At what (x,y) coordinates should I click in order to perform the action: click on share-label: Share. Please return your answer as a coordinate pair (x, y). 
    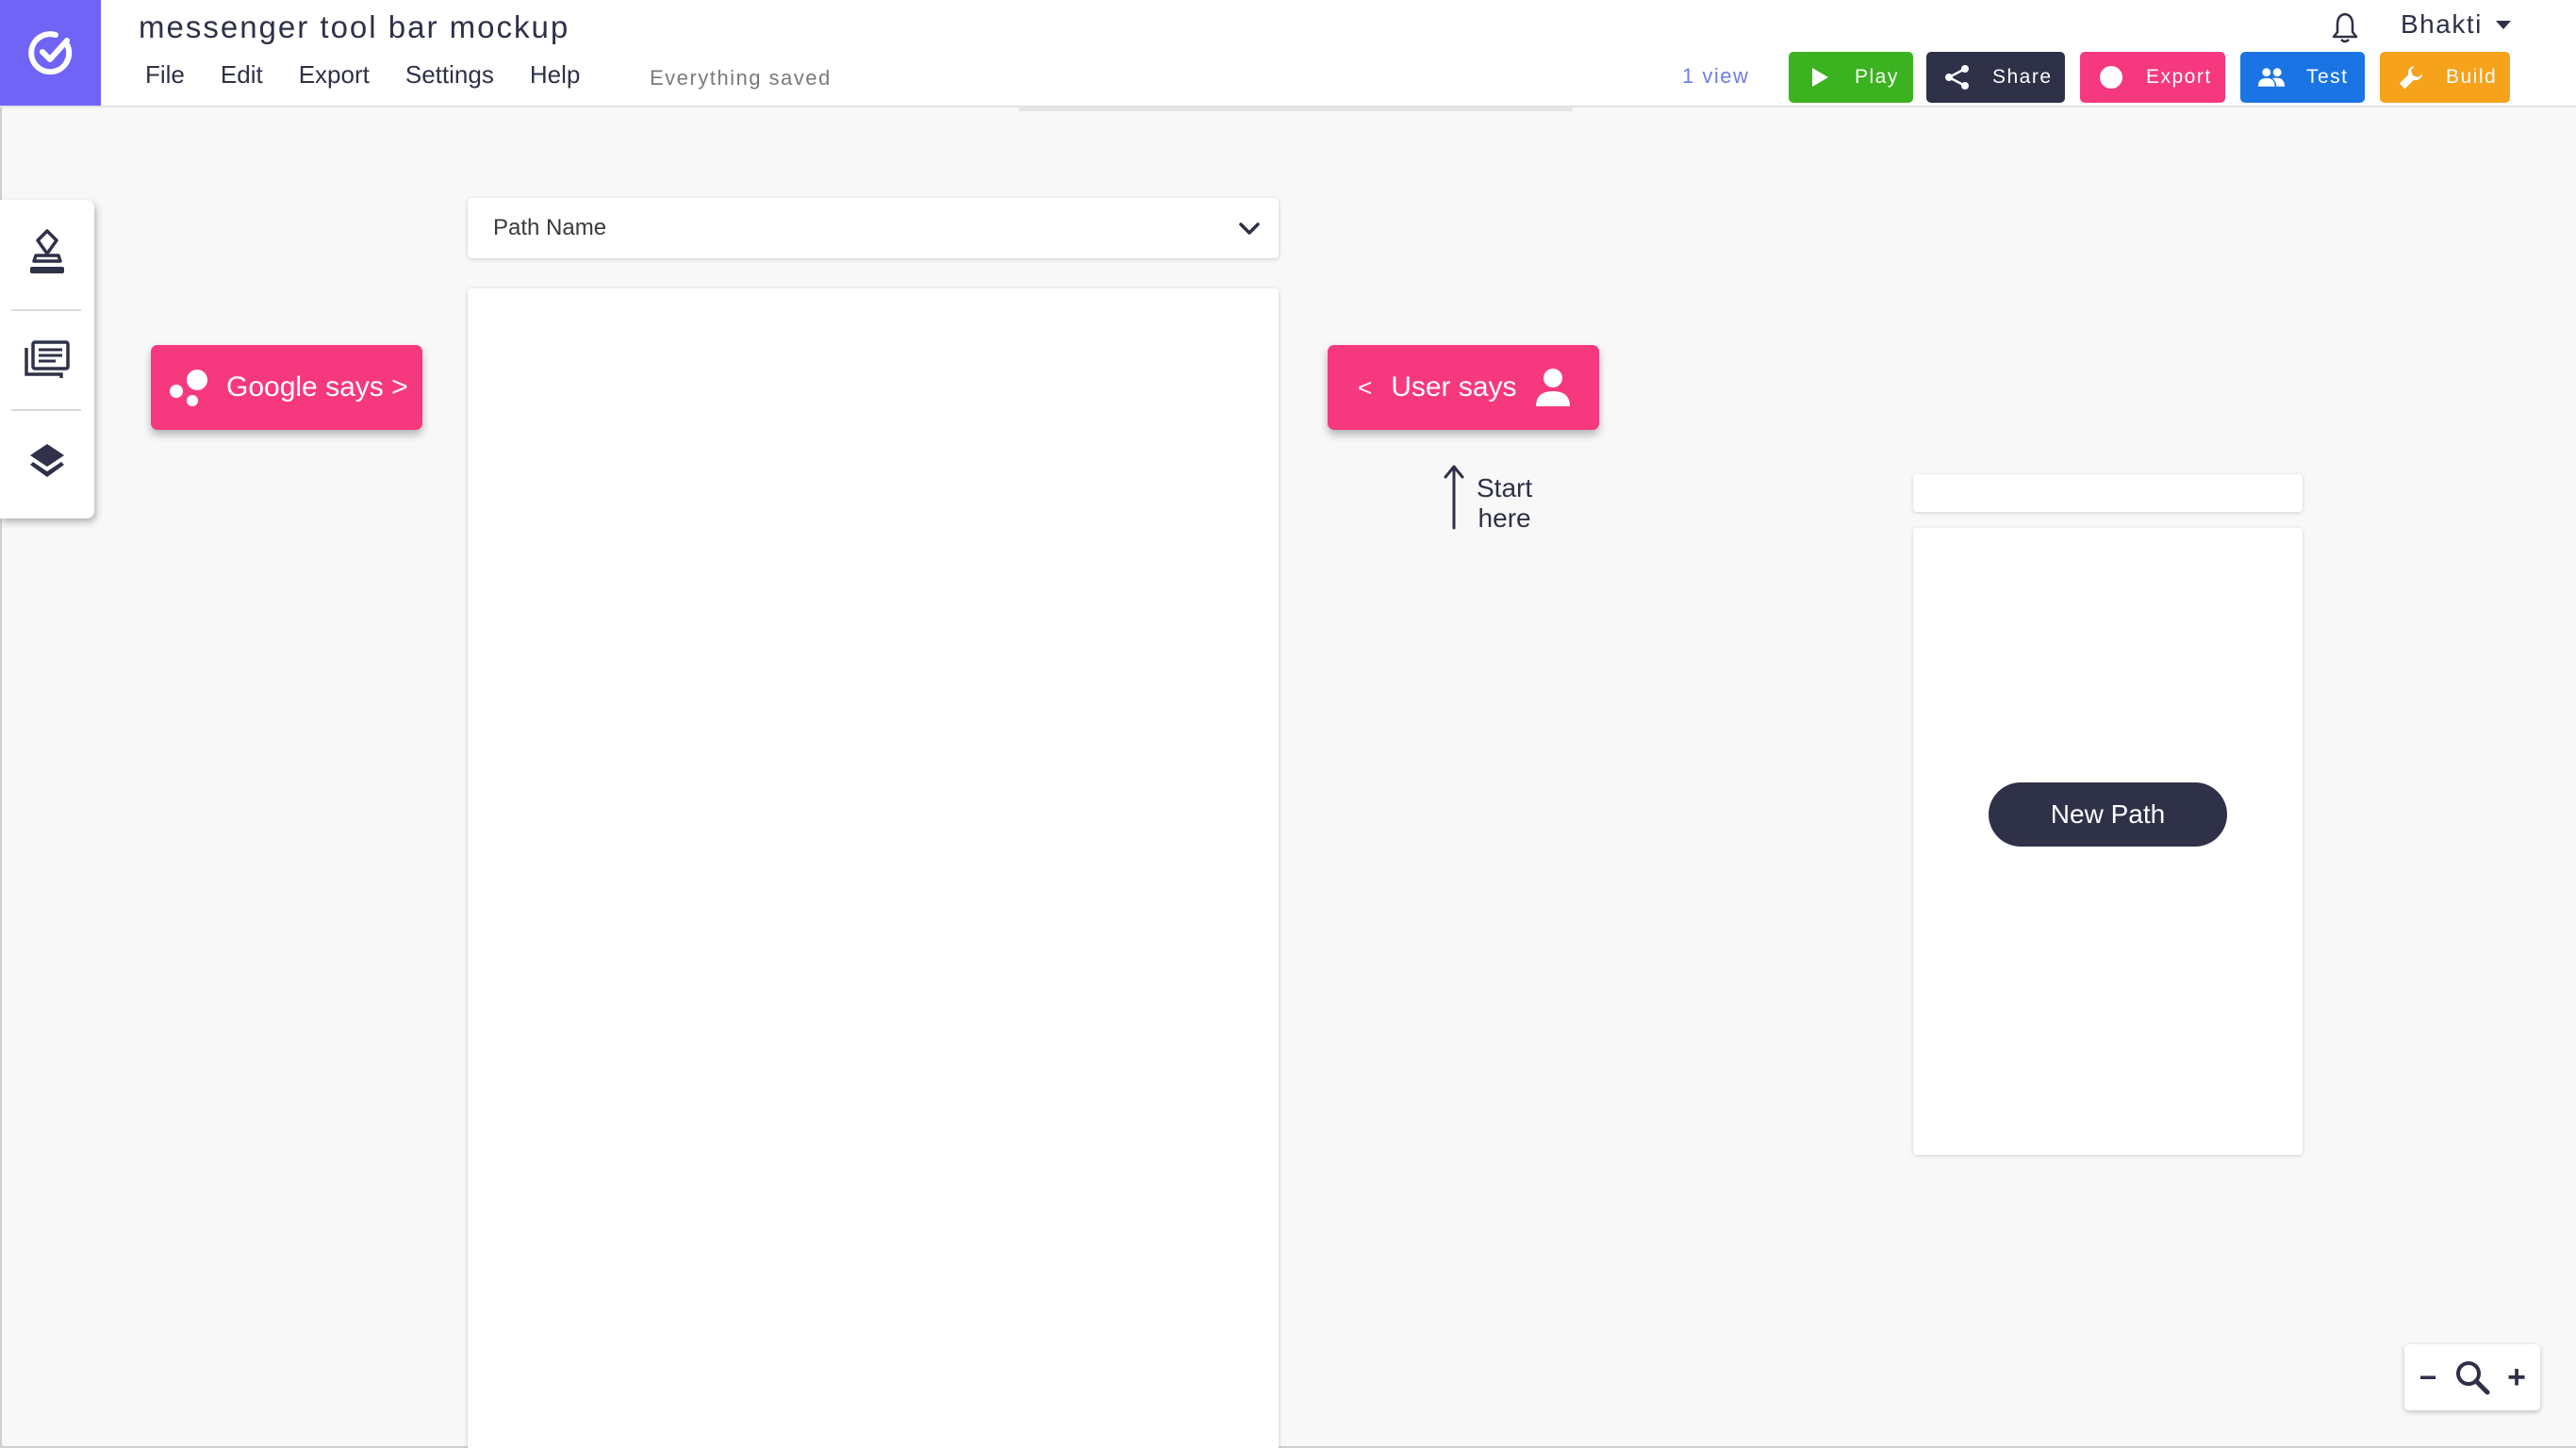
    Looking at the image, I should click on (2022, 77).